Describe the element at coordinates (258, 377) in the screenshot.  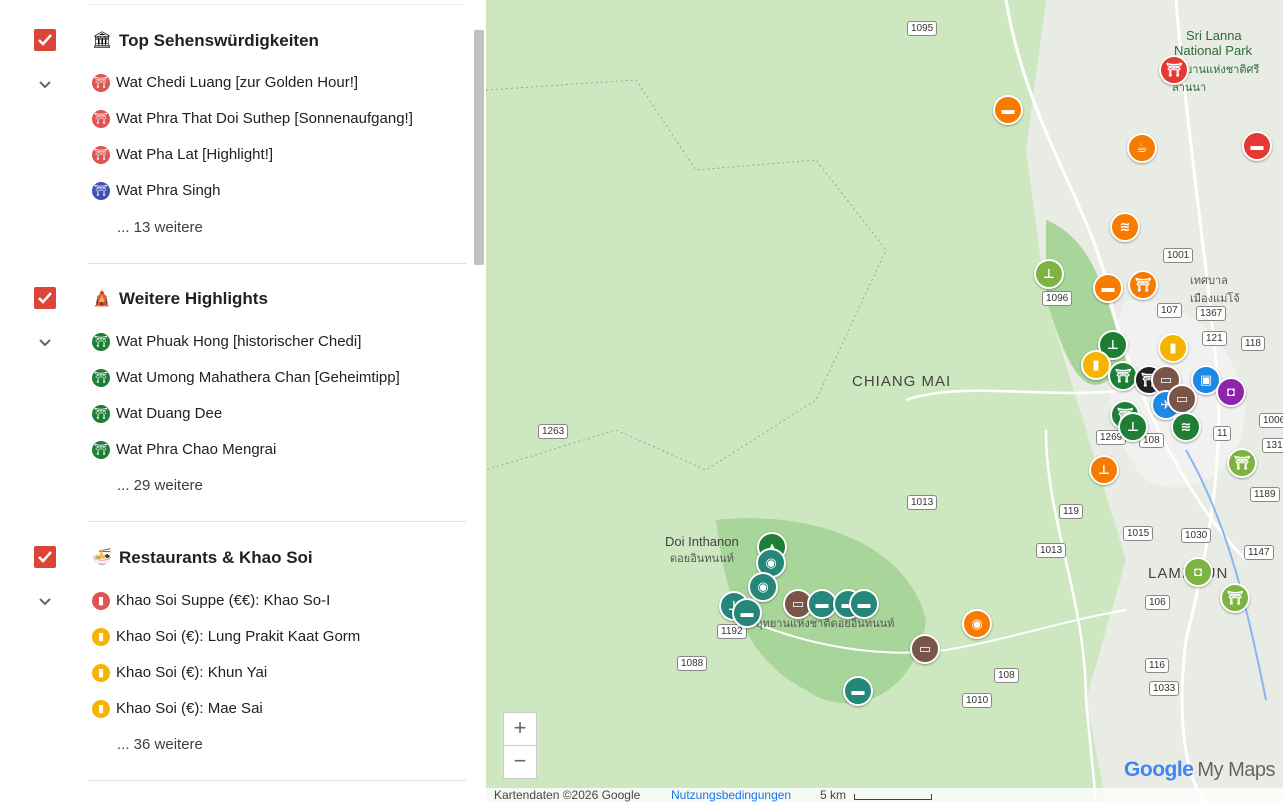
I see `list-item-label: Wat Umong Mahathera Chan [Geheimtipp]` at that location.